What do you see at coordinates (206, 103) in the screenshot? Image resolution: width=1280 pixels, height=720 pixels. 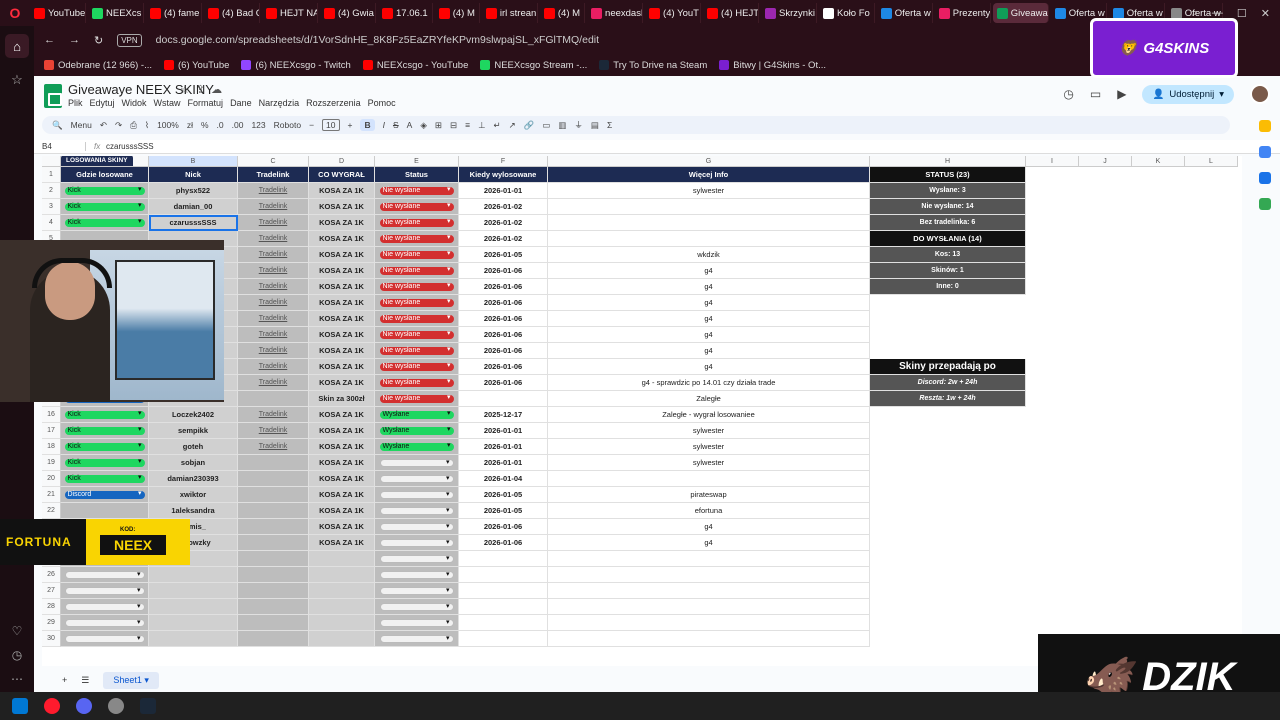 I see `menu-item: Formatuj` at bounding box center [206, 103].